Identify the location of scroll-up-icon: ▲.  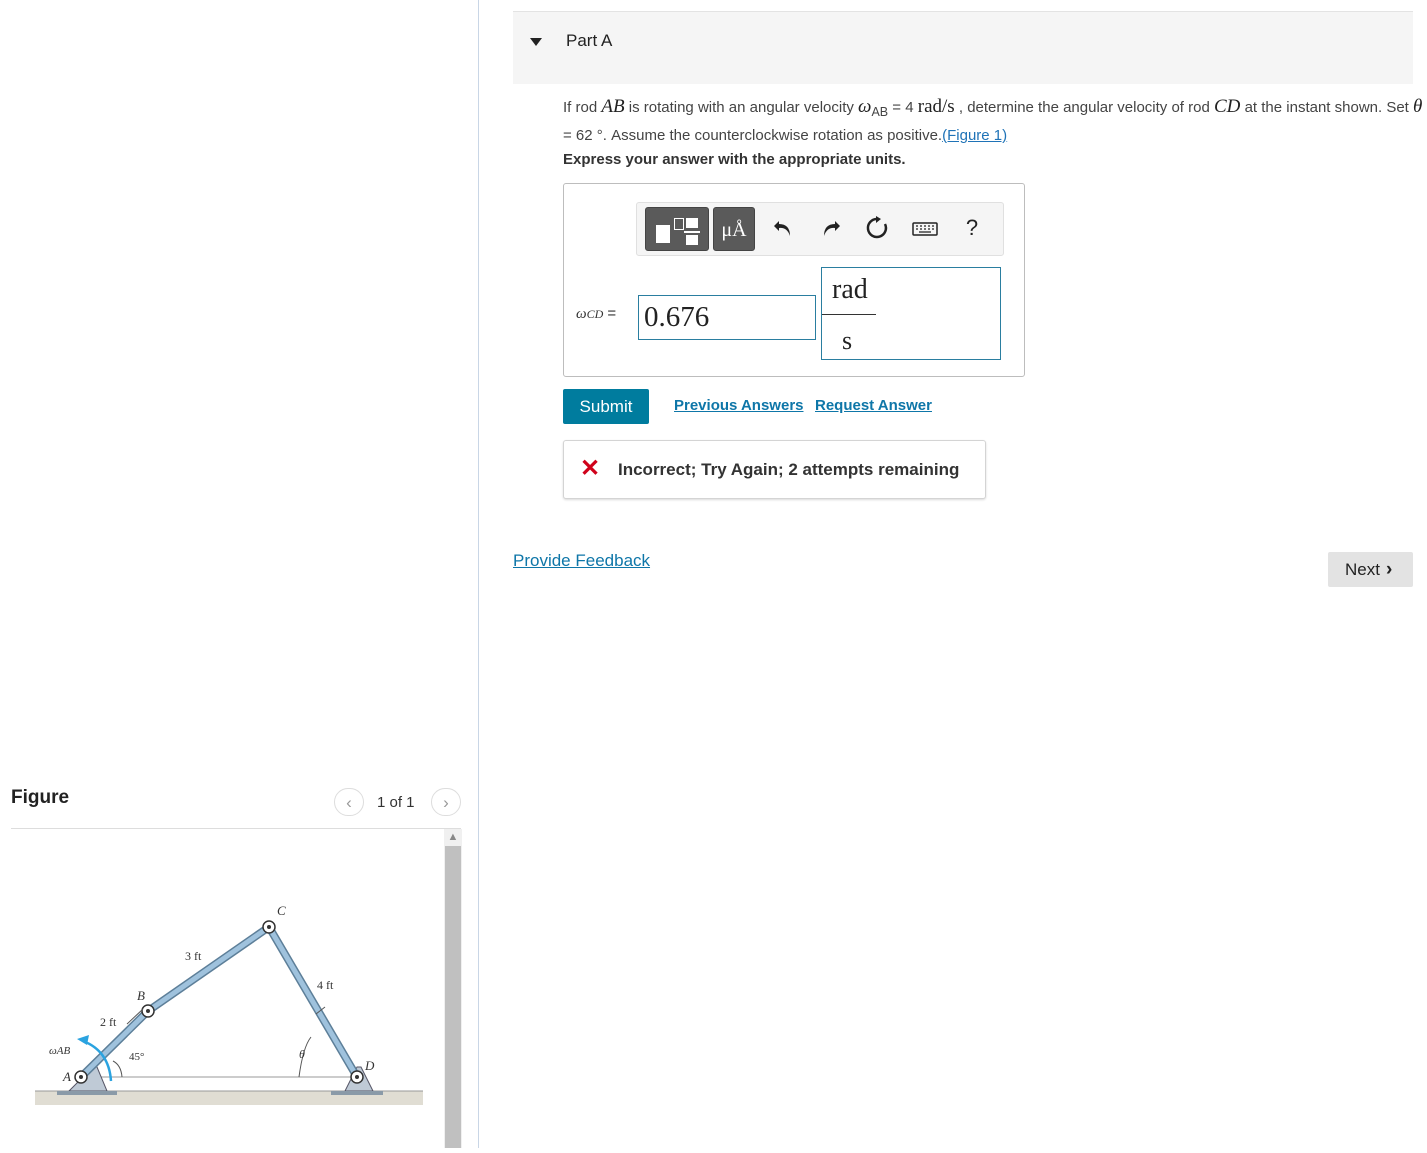
(453, 837).